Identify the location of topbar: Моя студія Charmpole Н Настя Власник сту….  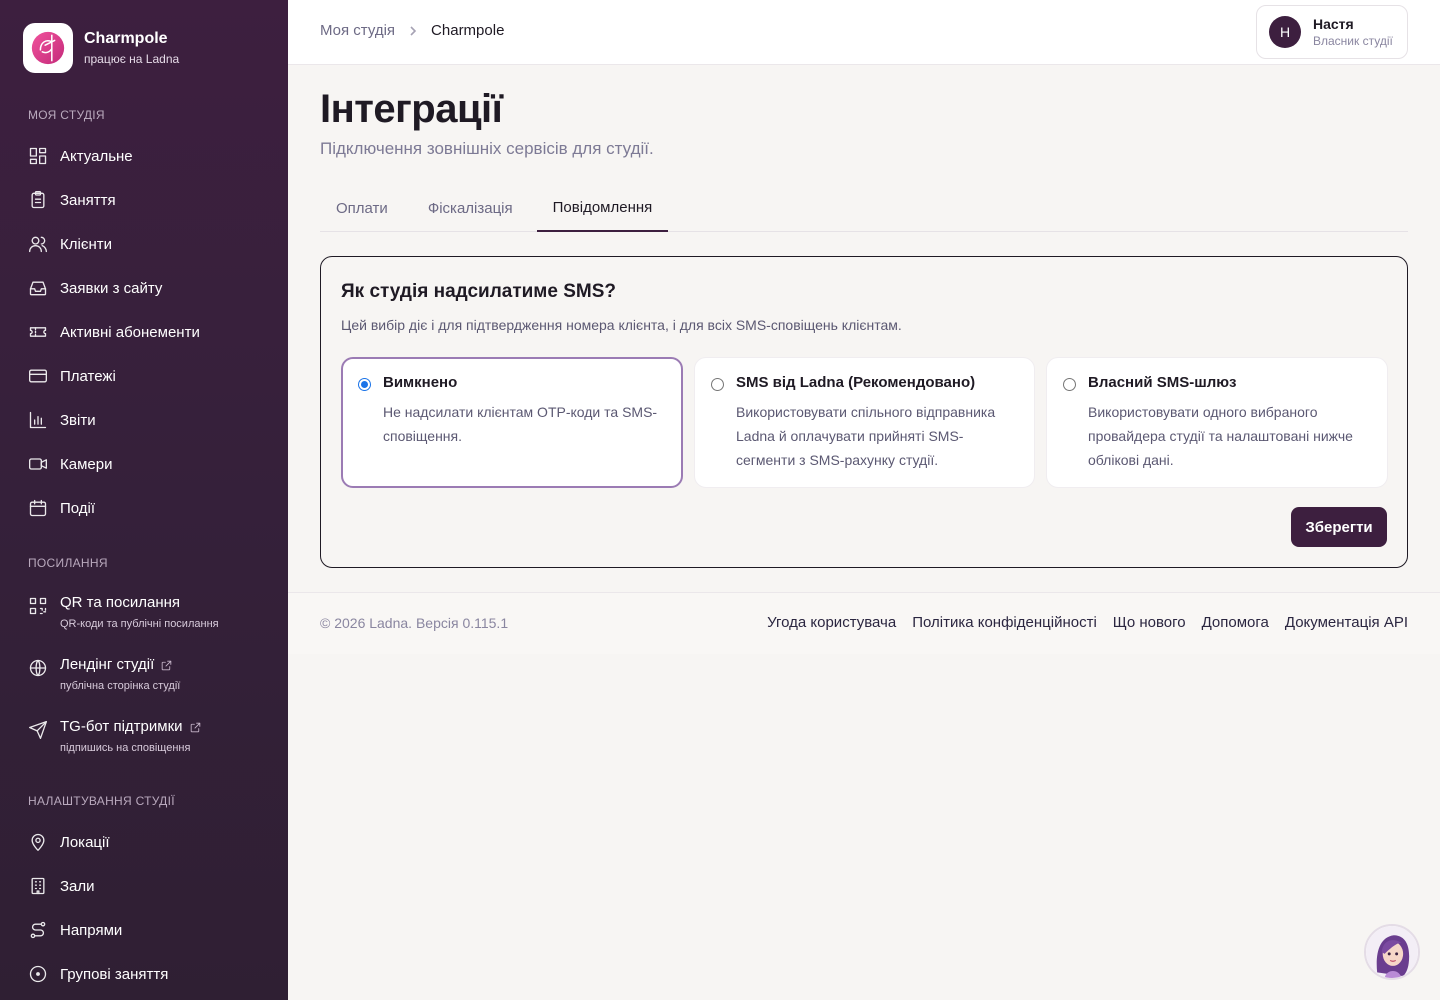
(864, 32).